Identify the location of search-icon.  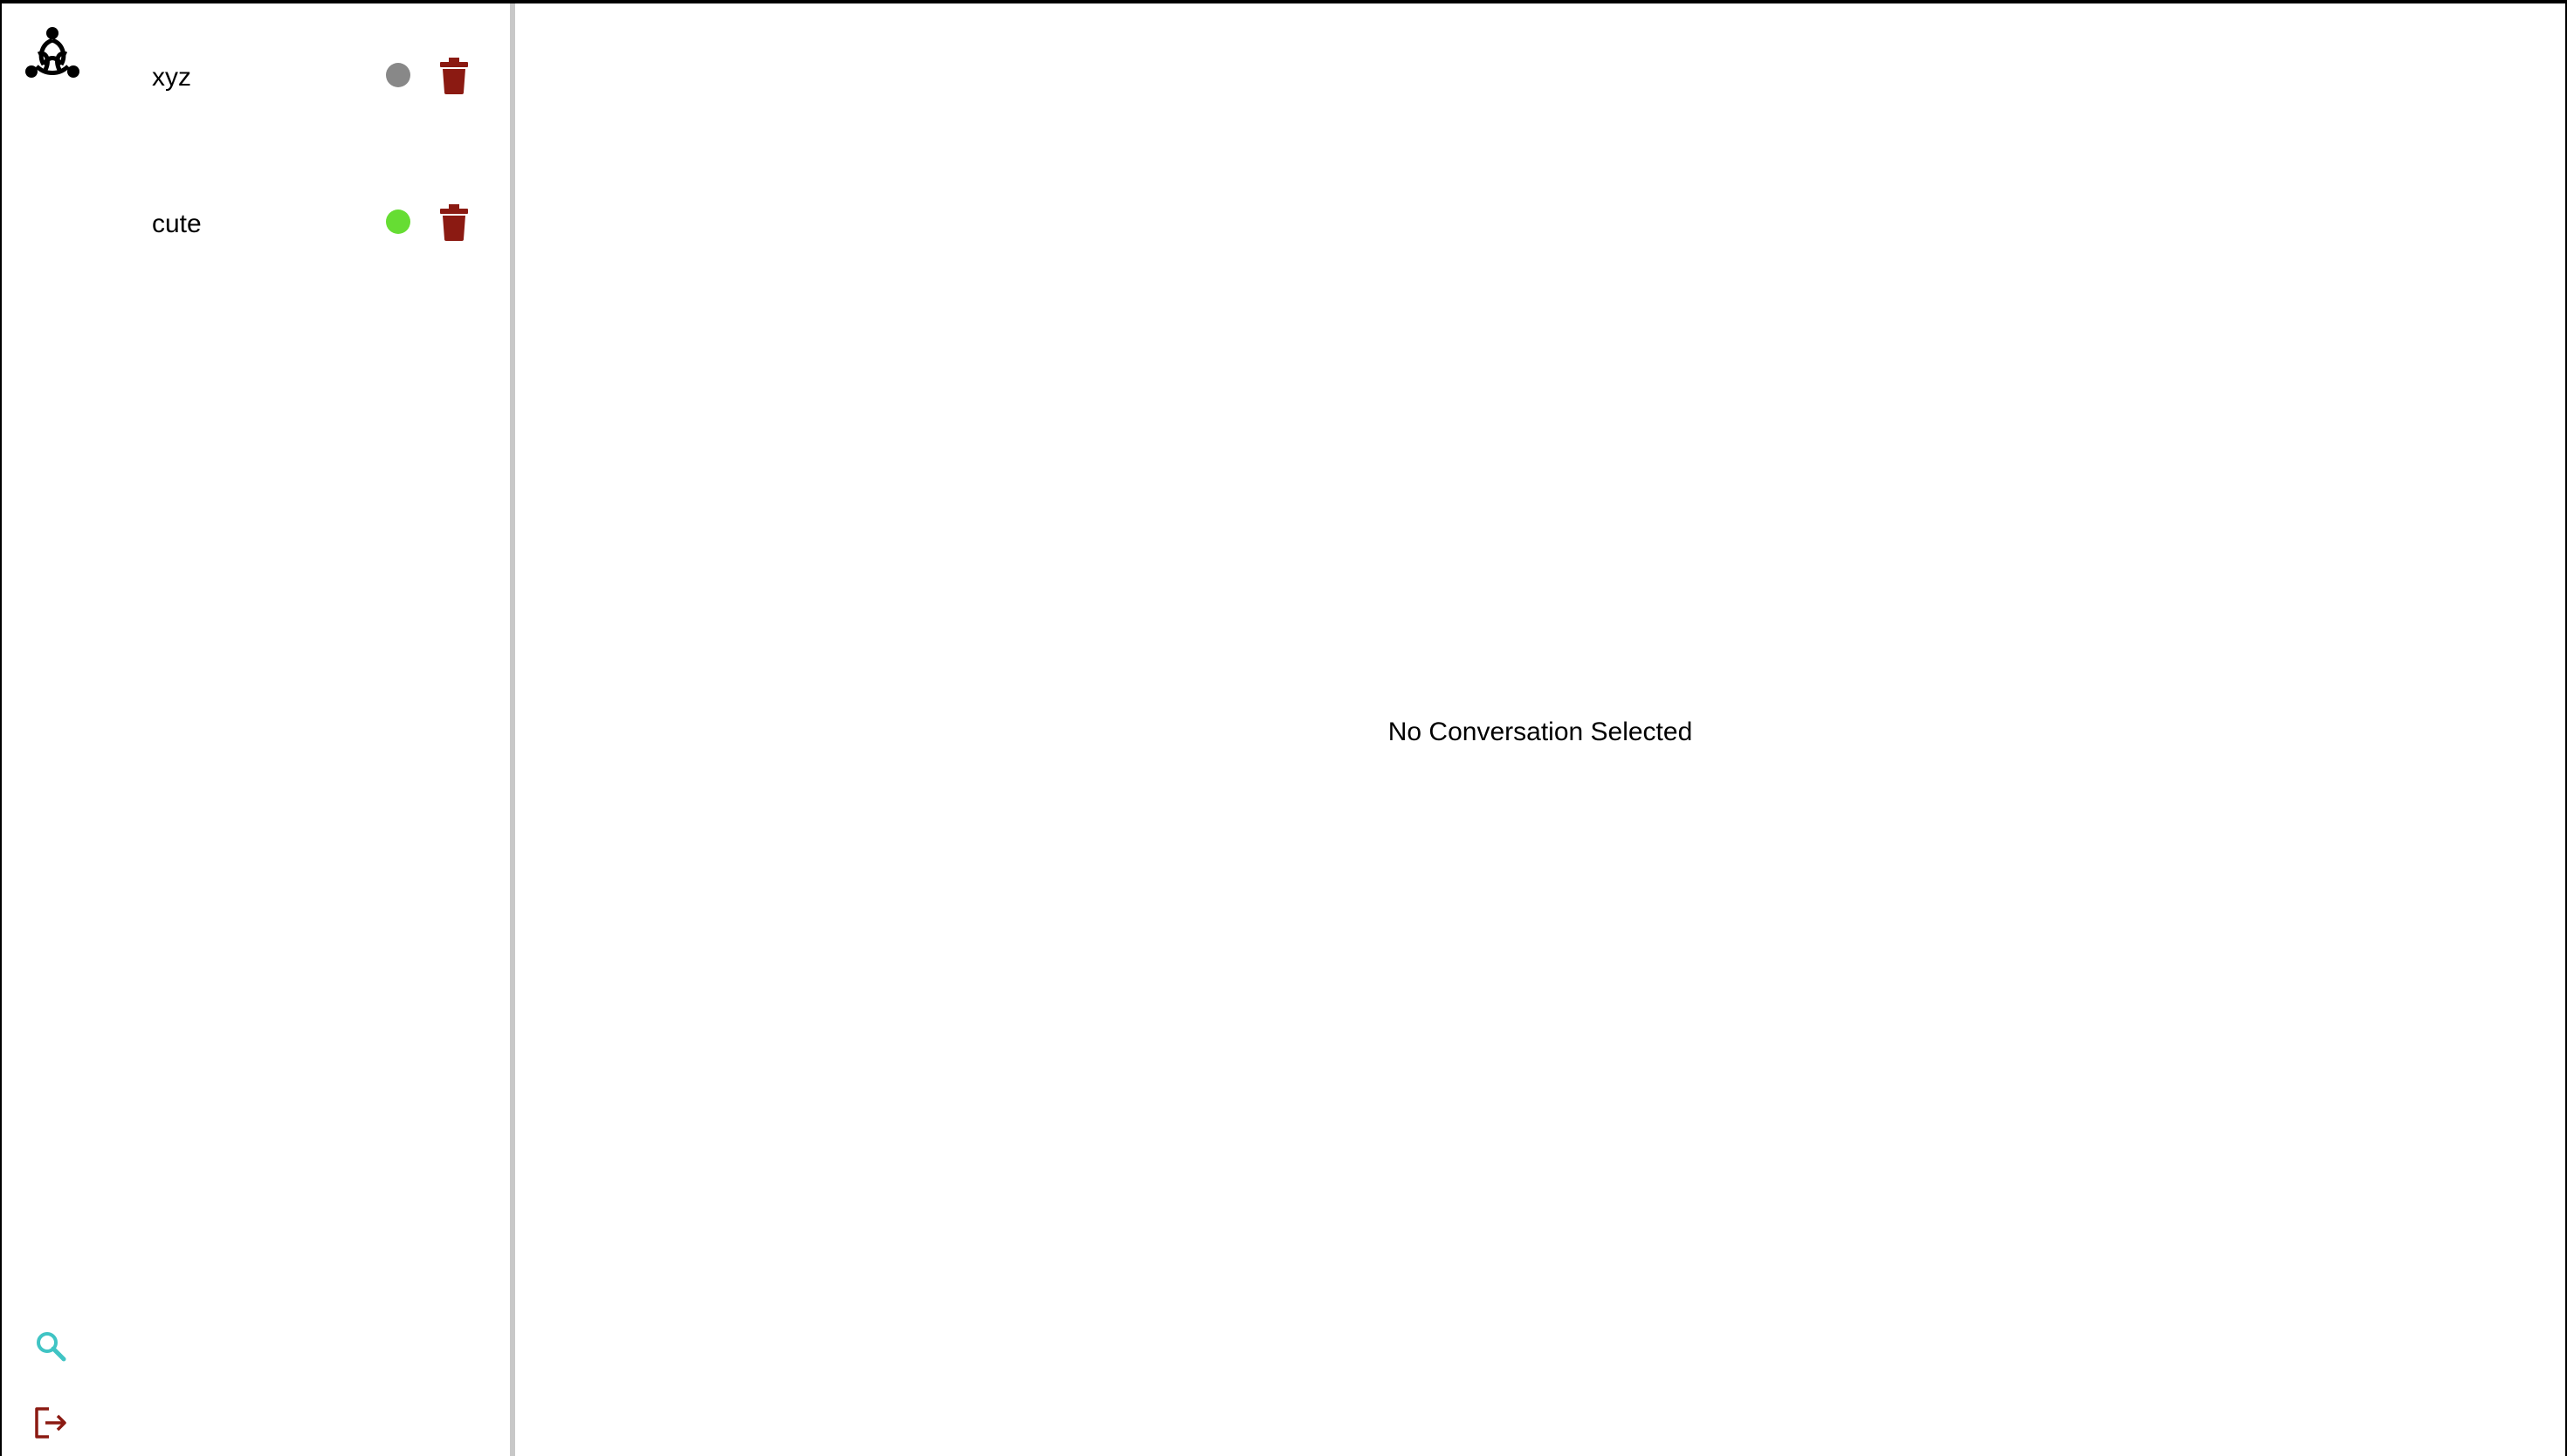
(51, 1347).